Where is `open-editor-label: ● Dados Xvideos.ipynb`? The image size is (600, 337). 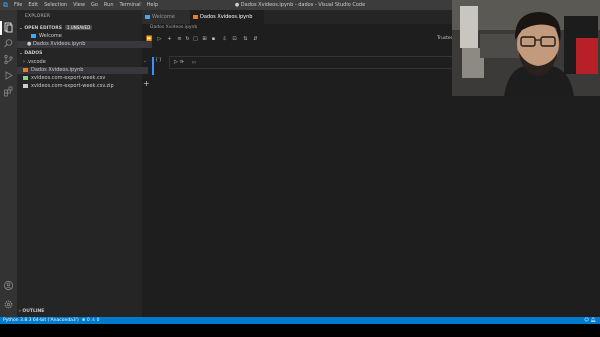 open-editor-label: ● Dados Xvideos.ipynb is located at coordinates (56, 44).